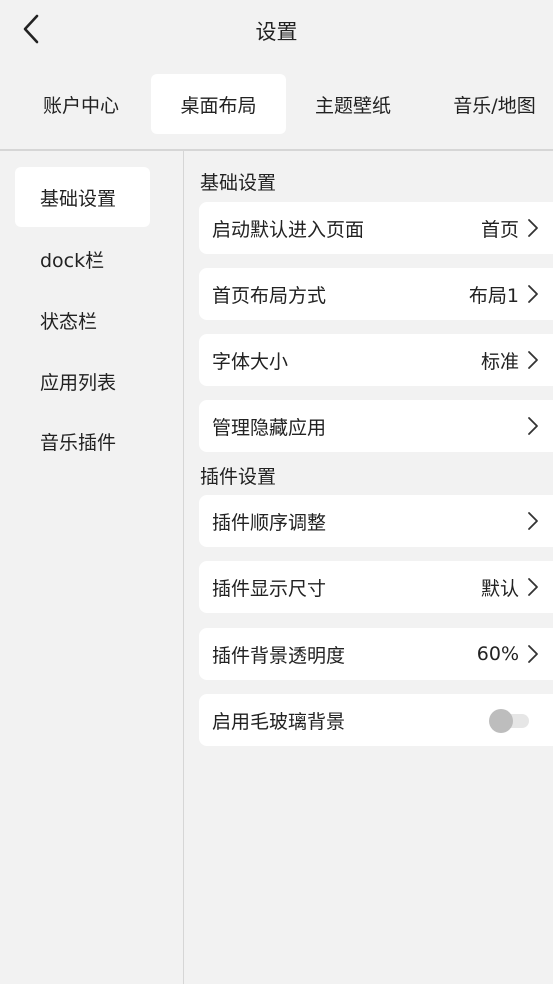 Image resolution: width=553 pixels, height=984 pixels. What do you see at coordinates (376, 426) in the screenshot?
I see `row-manage-hidden-apps: 管理隐藏应用` at bounding box center [376, 426].